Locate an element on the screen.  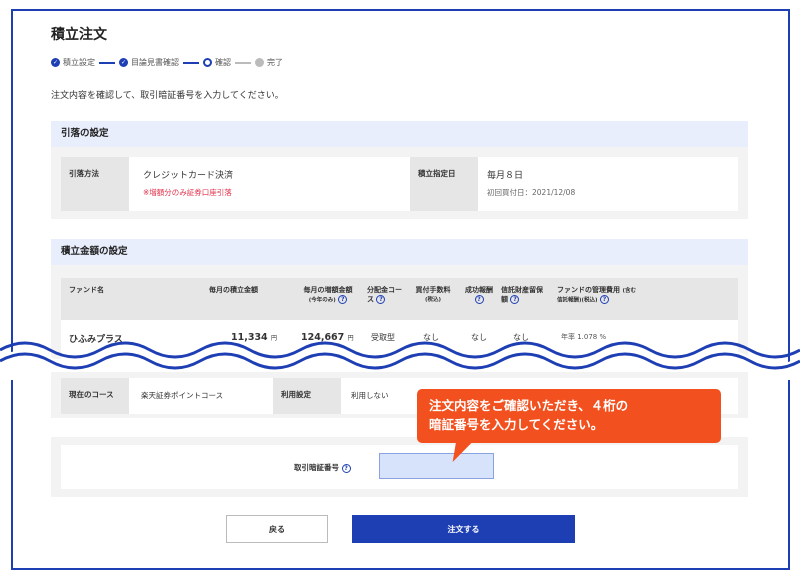
step-label: 確認 is located at coordinates (223, 62).